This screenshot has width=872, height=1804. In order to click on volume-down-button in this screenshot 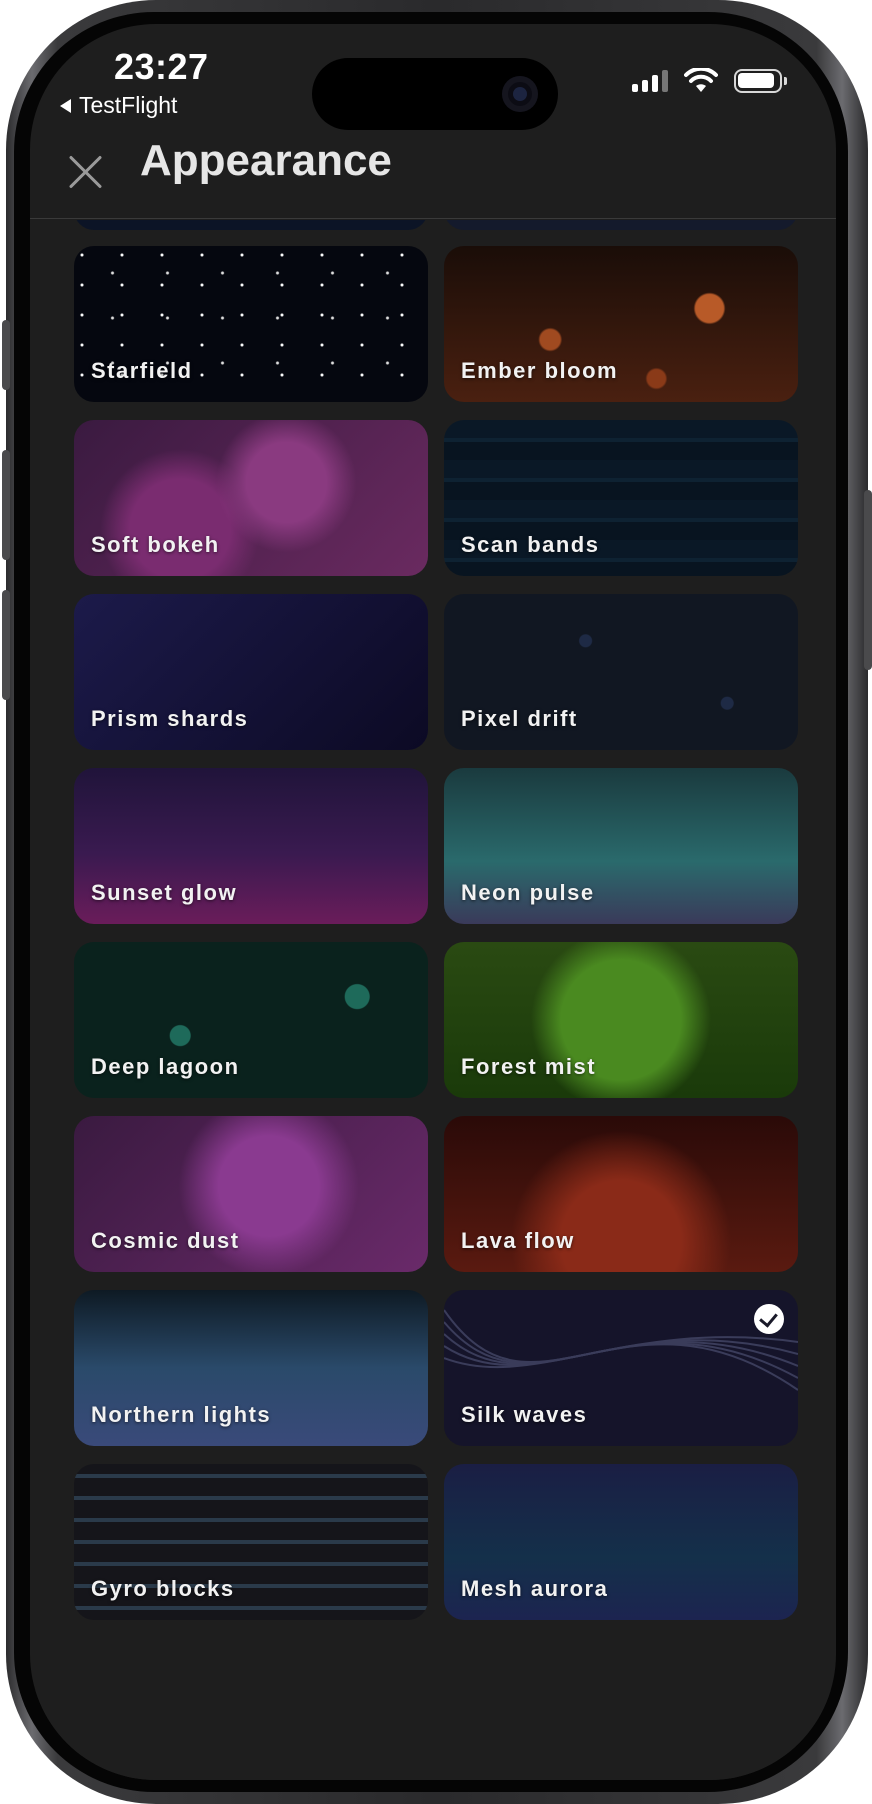, I will do `click(6, 645)`.